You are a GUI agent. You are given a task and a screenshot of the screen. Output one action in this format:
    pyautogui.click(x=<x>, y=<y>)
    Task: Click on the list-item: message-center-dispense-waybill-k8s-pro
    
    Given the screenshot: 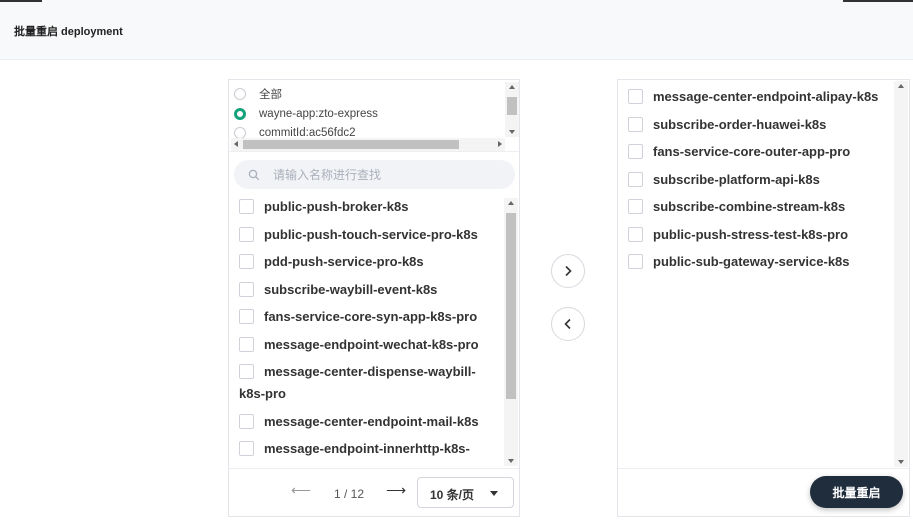 What is the action you would take?
    pyautogui.click(x=361, y=383)
    